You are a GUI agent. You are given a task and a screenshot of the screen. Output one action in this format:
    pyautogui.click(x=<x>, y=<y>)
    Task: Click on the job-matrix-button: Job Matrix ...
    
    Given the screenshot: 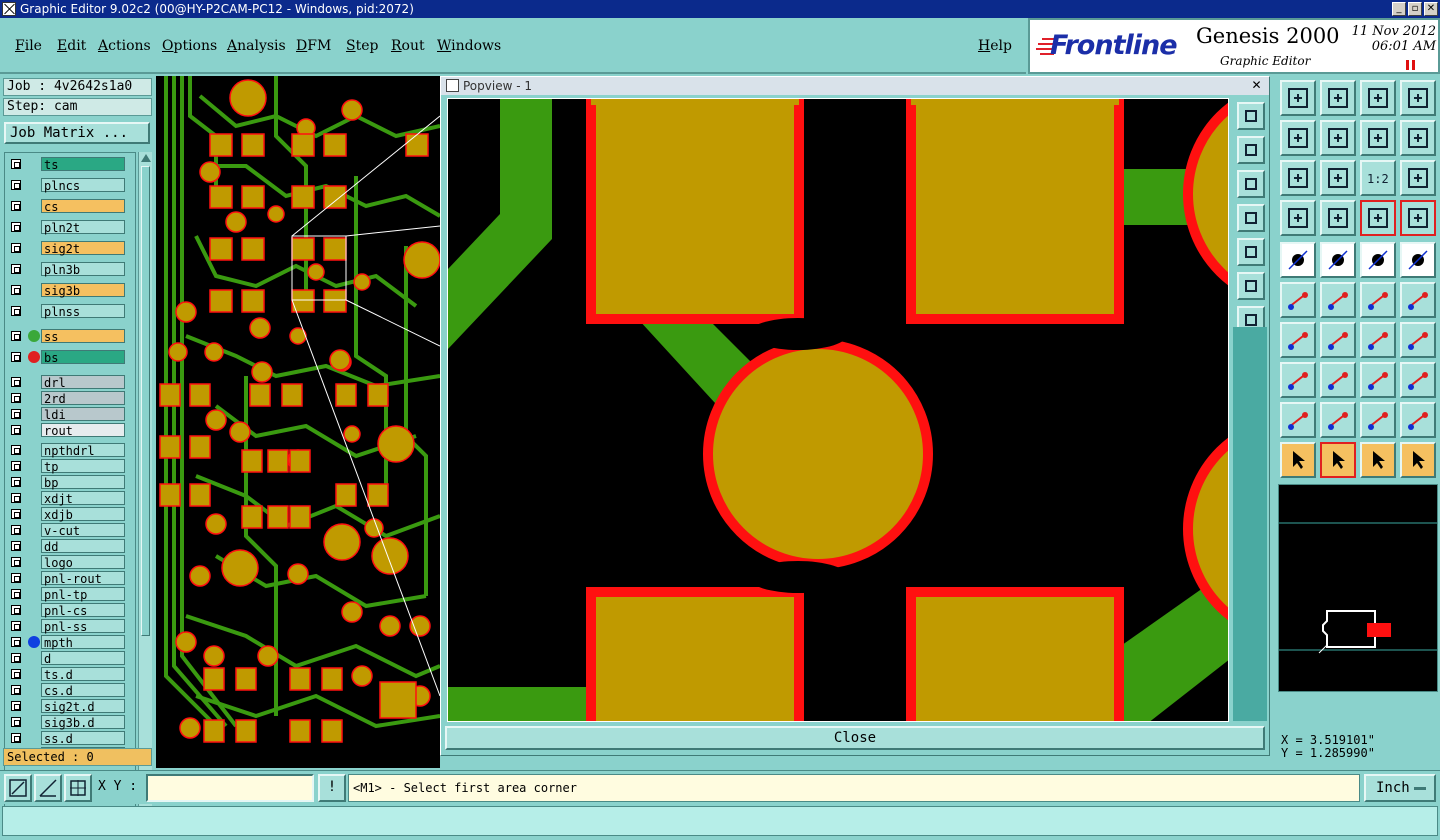 What is the action you would take?
    pyautogui.click(x=77, y=133)
    